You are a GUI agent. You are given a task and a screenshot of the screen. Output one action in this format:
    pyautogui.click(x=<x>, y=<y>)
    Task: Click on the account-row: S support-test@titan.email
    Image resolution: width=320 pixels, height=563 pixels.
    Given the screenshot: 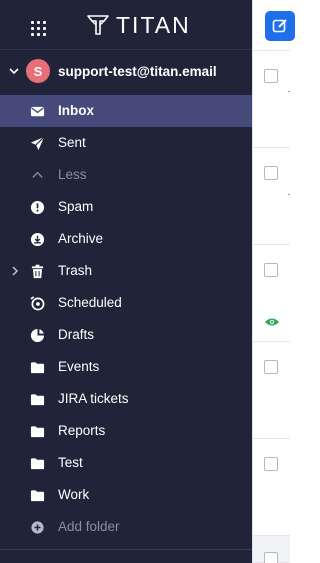 What is the action you would take?
    pyautogui.click(x=126, y=72)
    